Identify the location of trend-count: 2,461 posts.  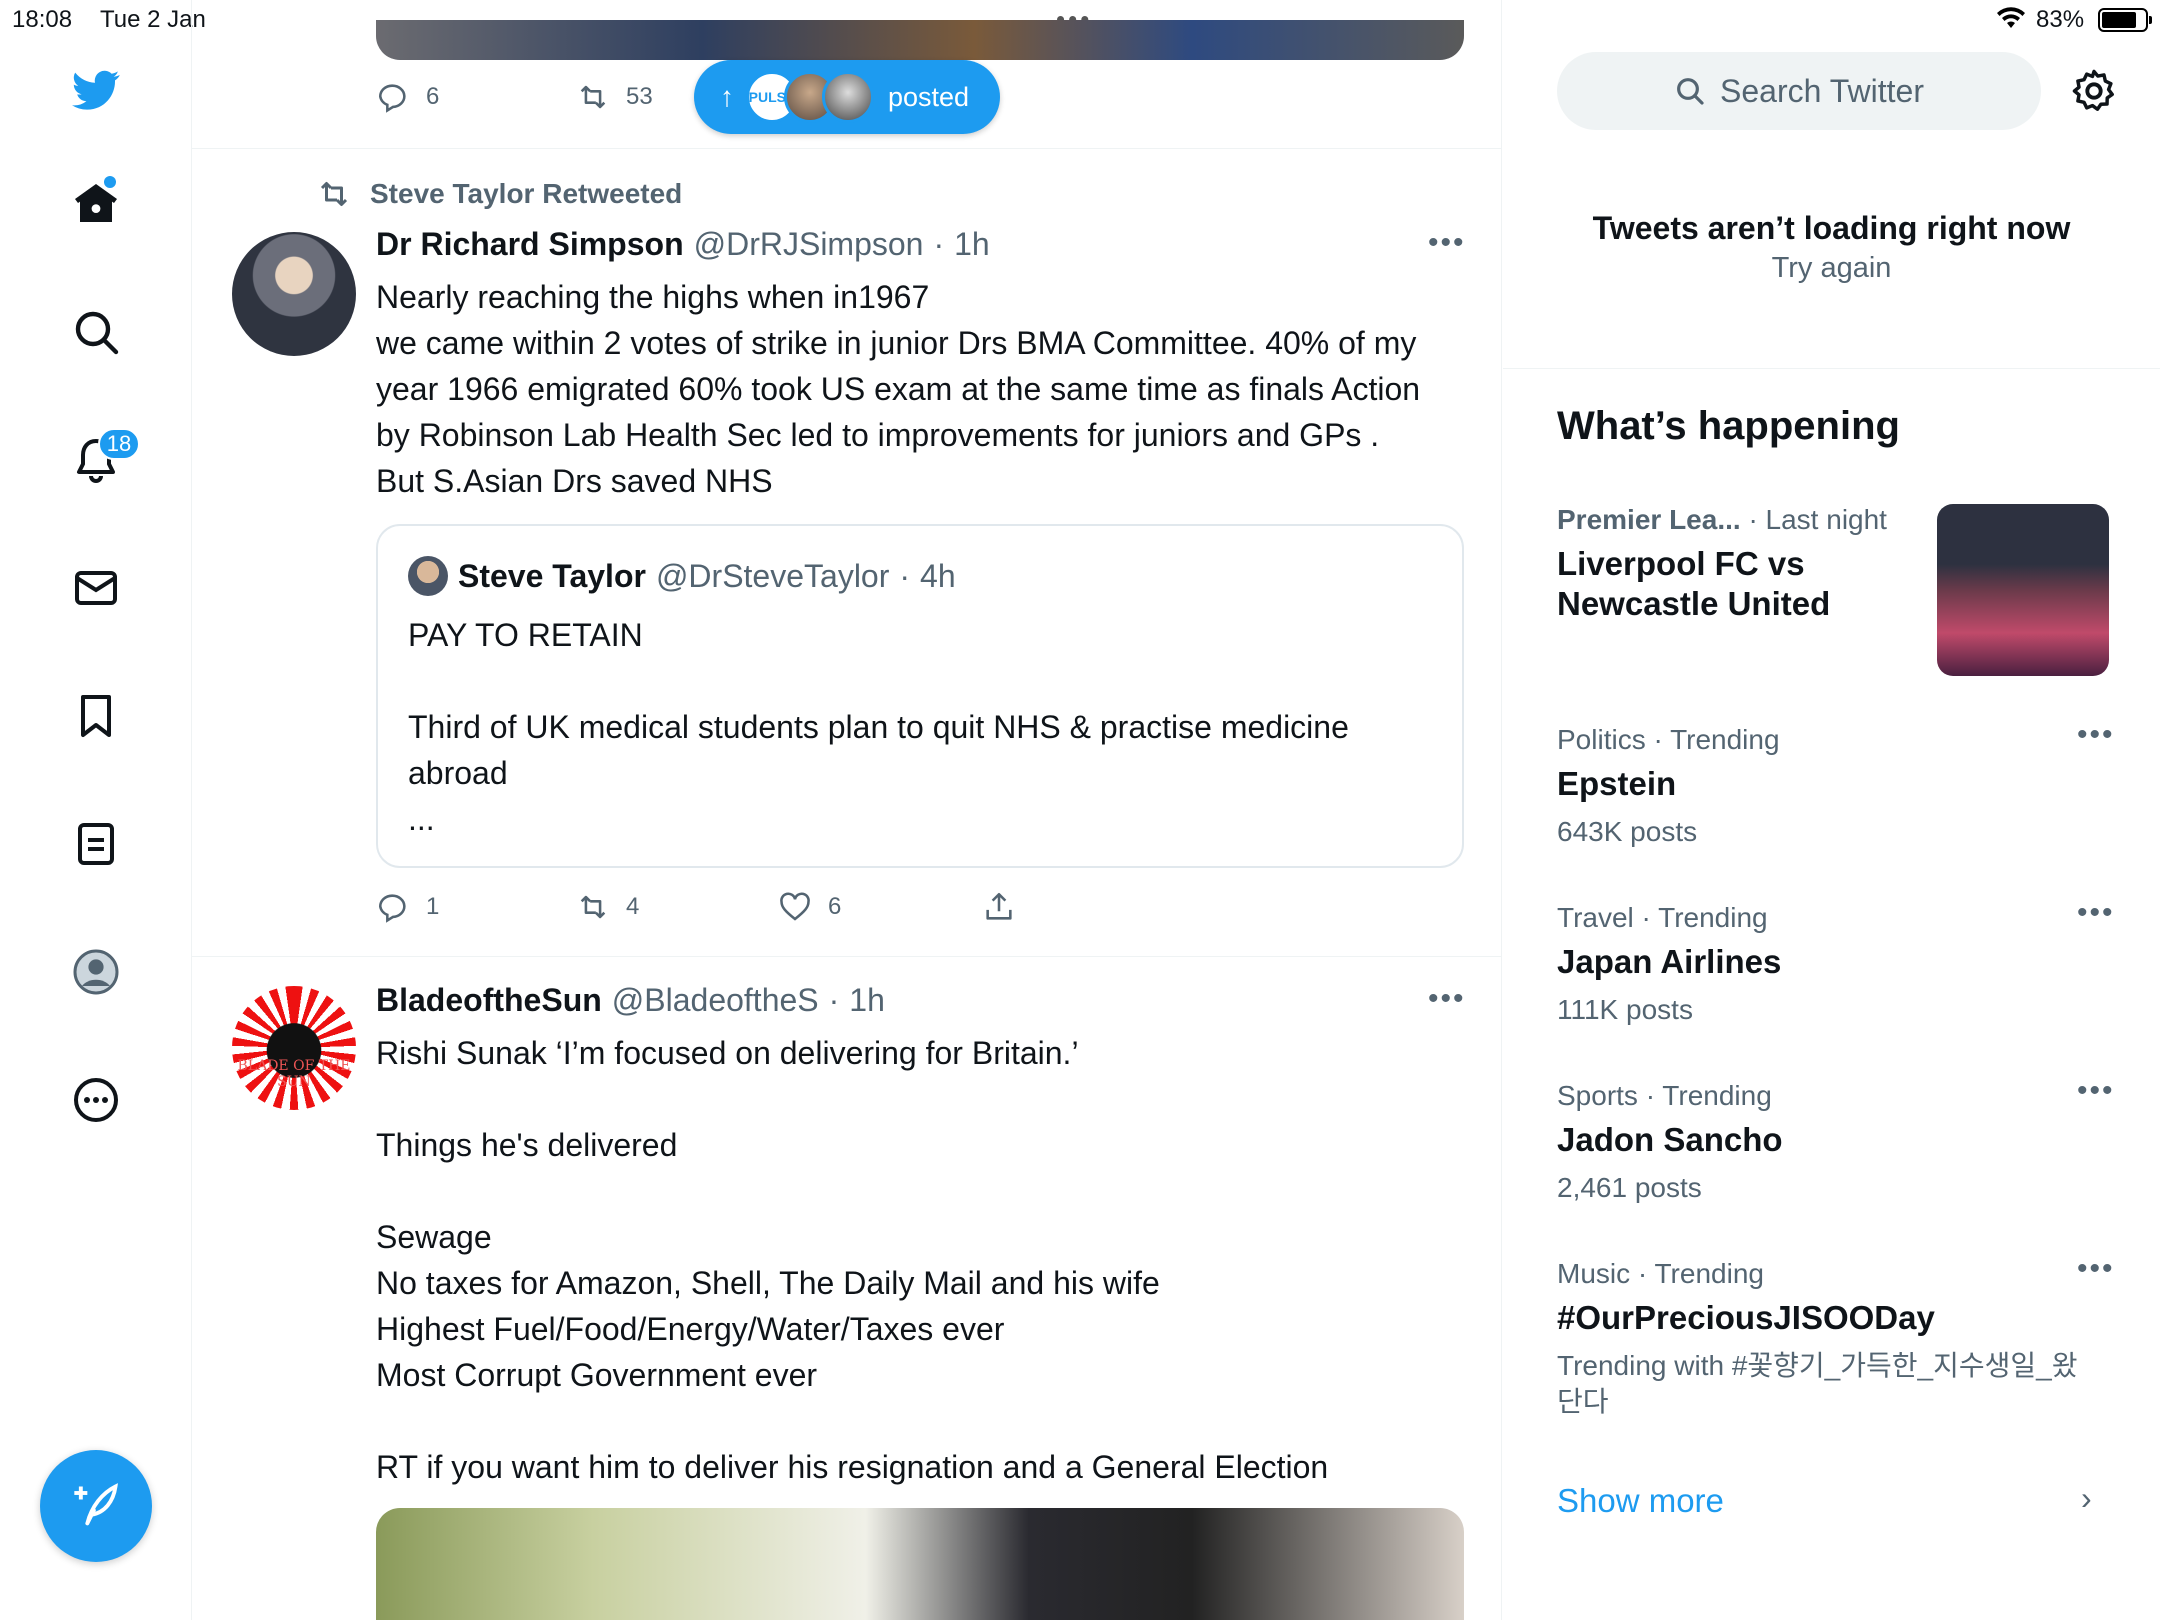
(1629, 1187).